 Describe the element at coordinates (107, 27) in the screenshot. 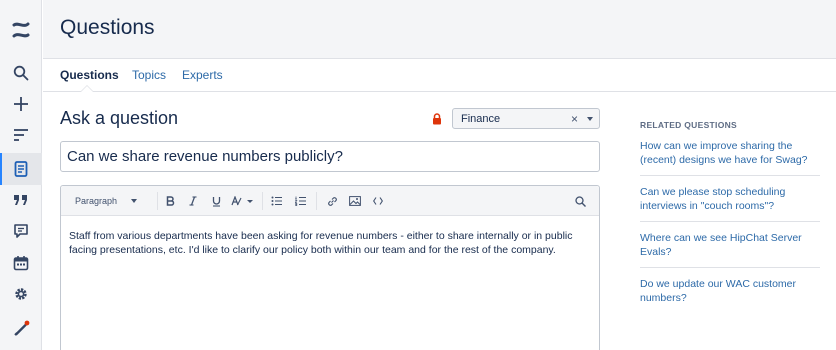

I see `page-title: Questions` at that location.